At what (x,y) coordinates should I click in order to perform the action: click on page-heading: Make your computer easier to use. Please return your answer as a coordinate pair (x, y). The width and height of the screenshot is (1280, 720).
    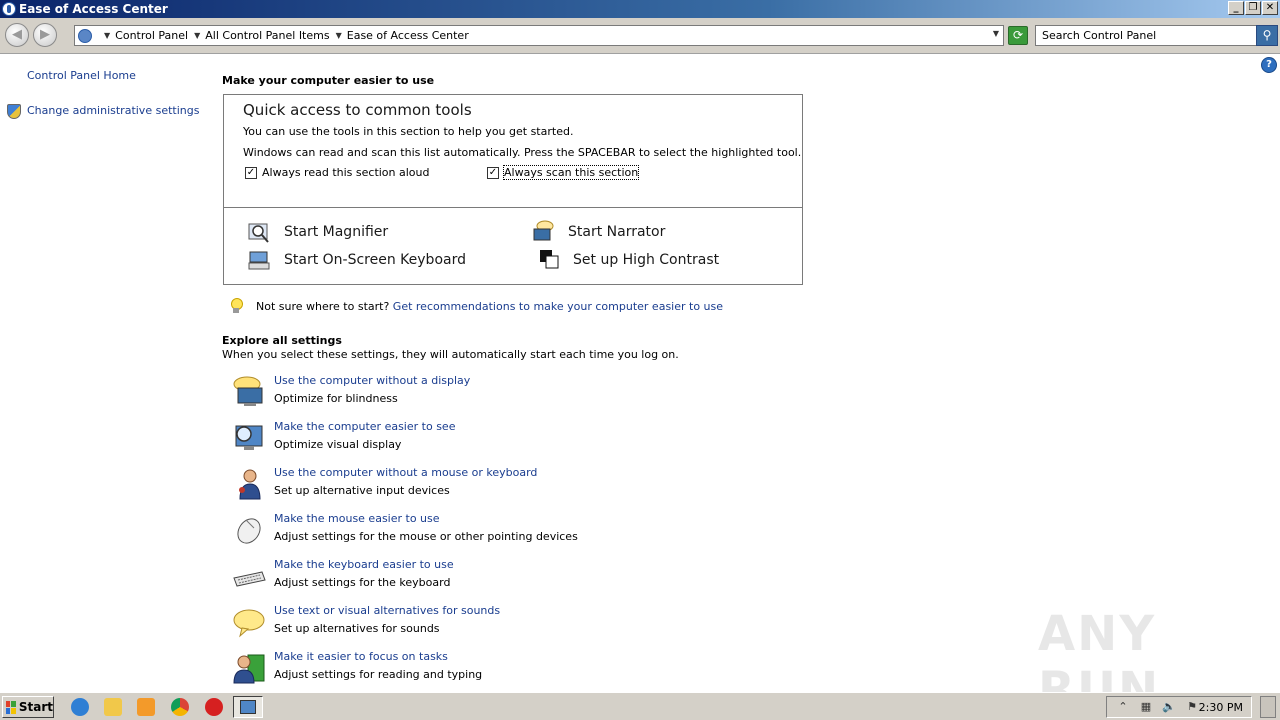
    Looking at the image, I should click on (328, 80).